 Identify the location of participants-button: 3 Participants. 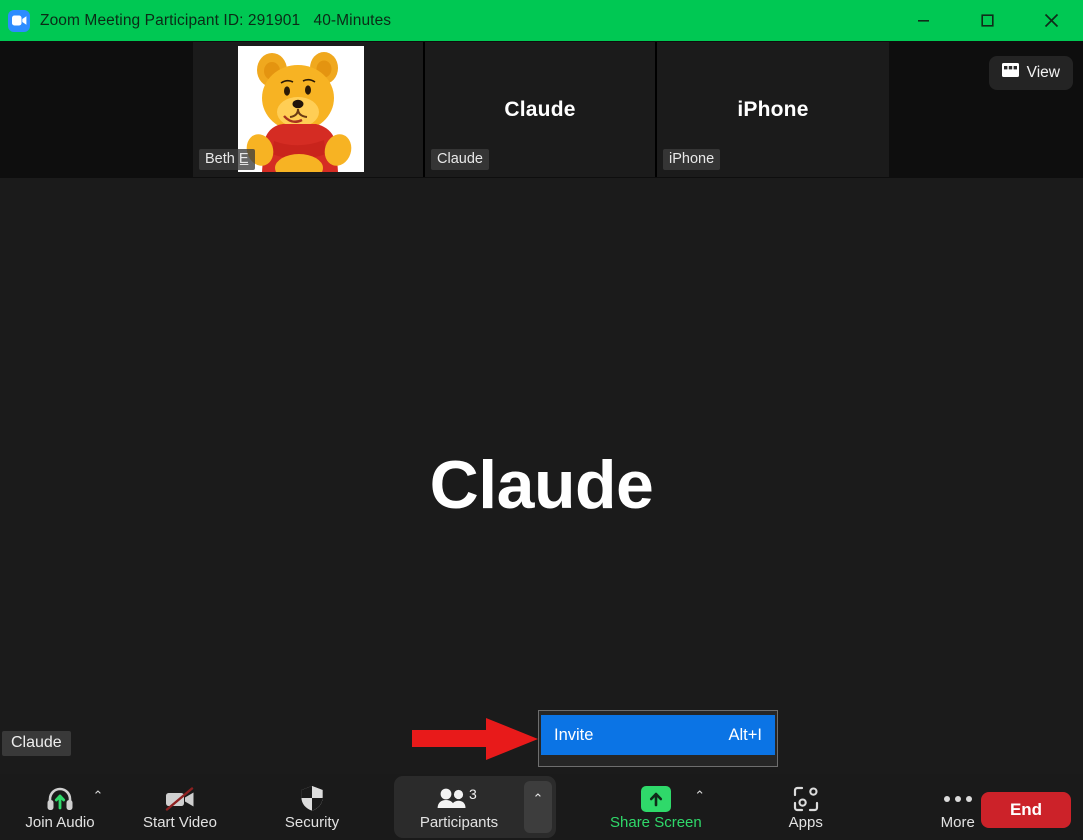
(459, 807).